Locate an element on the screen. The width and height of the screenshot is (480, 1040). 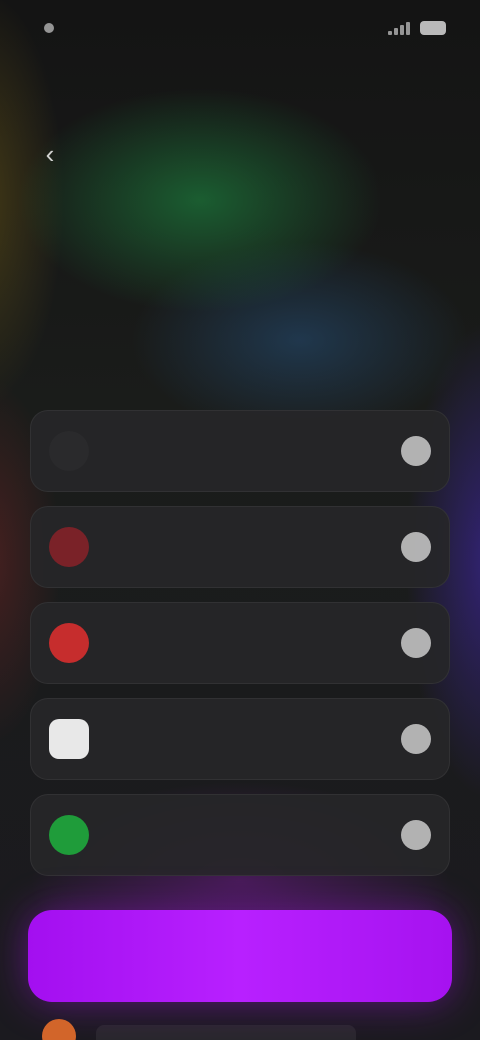
bottom-peek-item is located at coordinates (240, 1028).